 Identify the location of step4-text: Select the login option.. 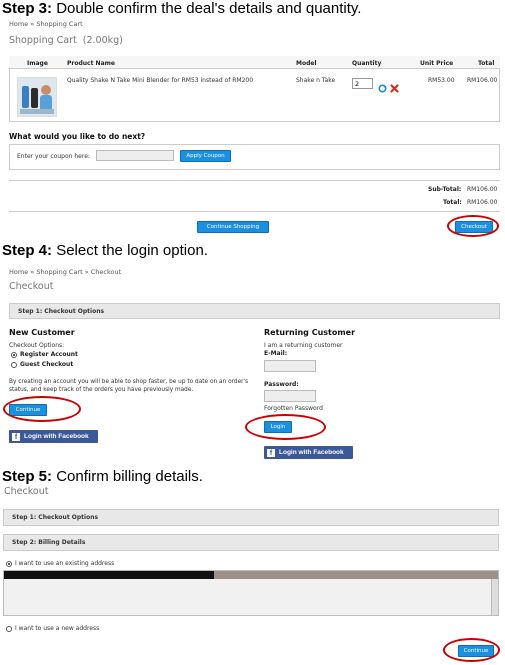
(132, 250).